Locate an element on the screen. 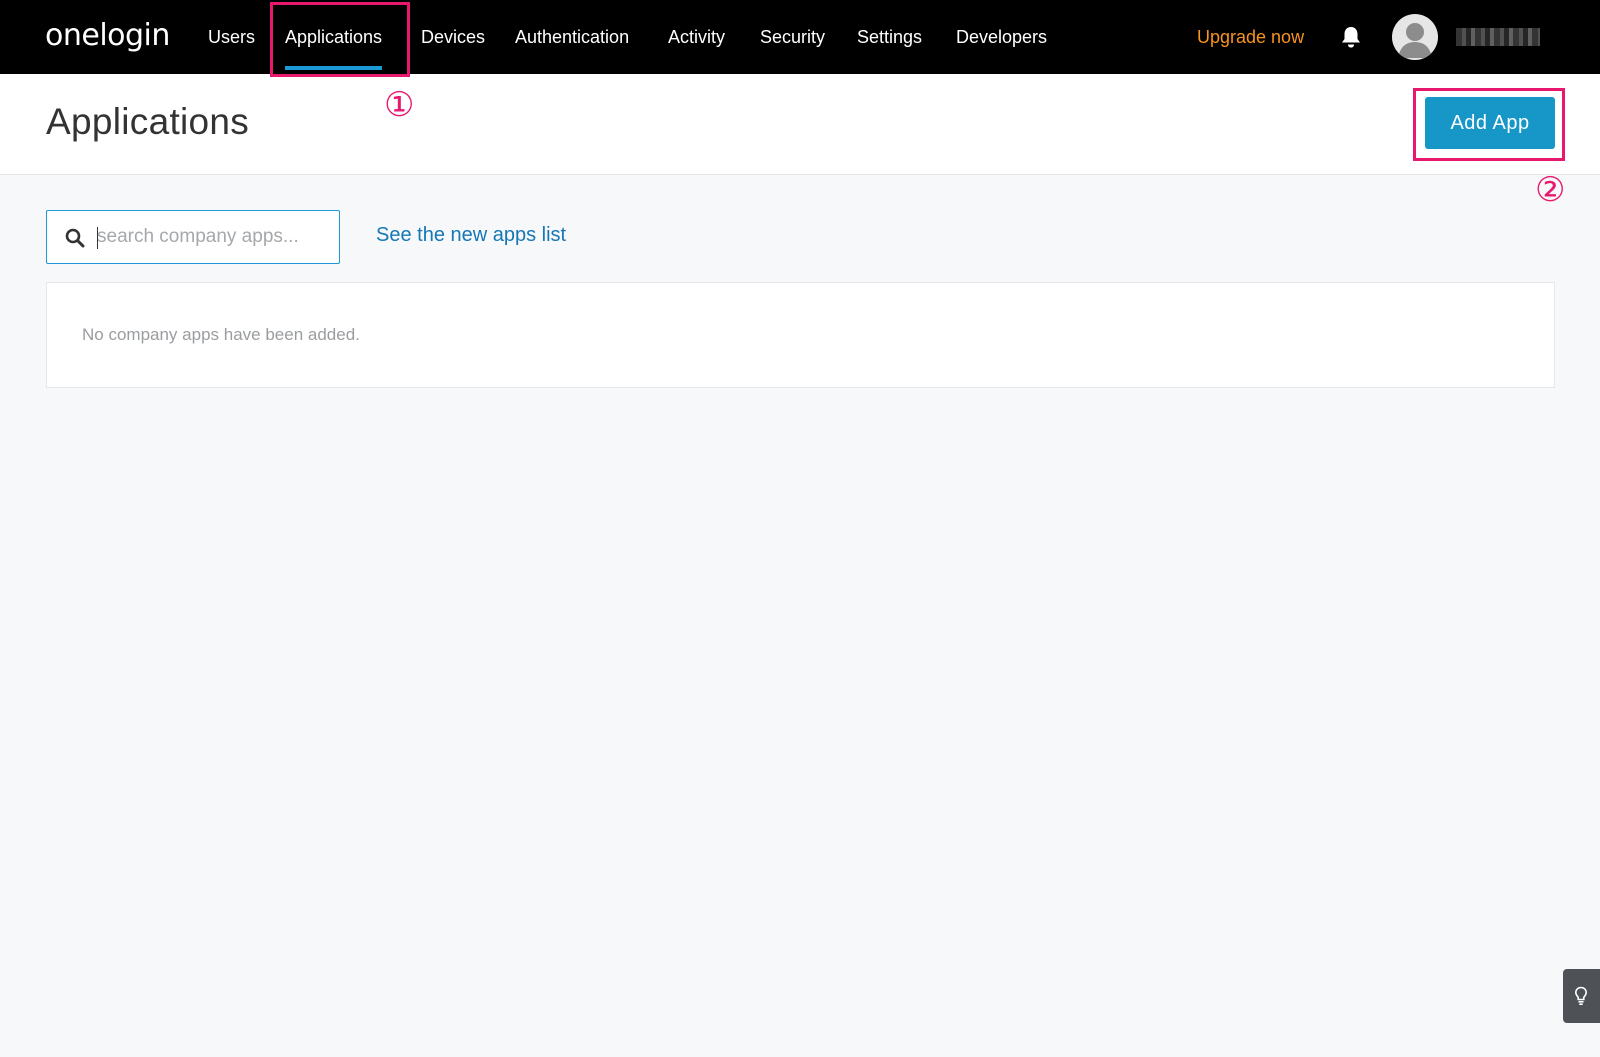  user-name-redacted is located at coordinates (1498, 37).